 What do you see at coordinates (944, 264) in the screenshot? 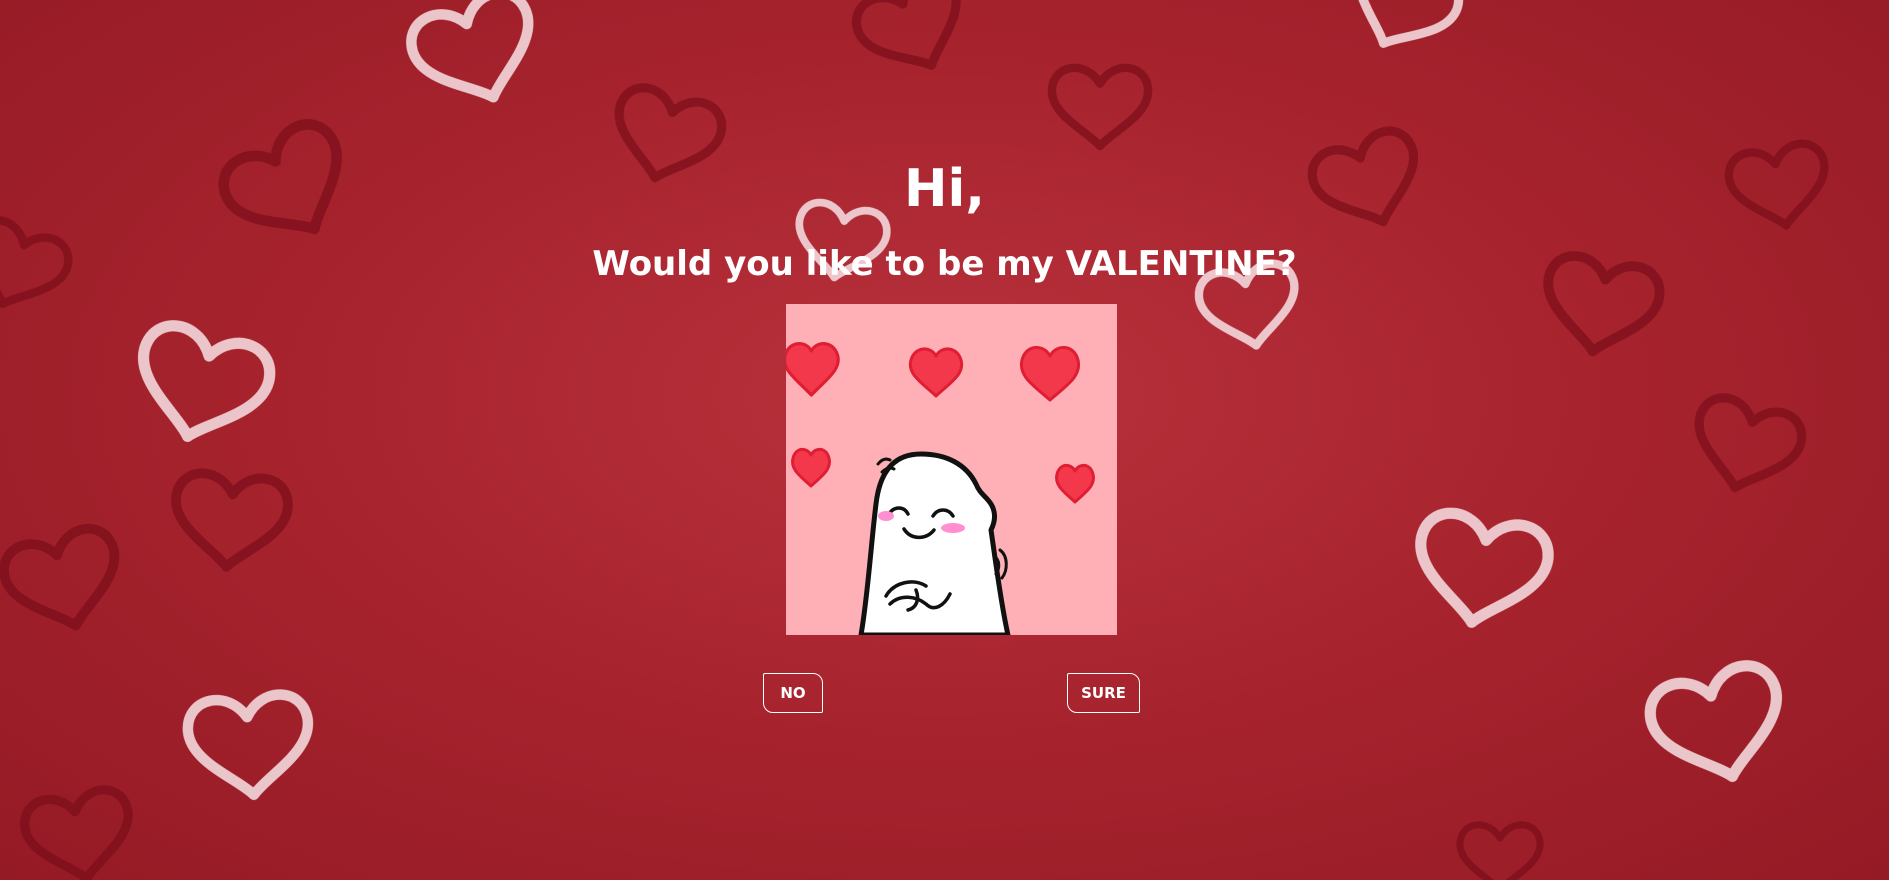
I see `valentine-question: Would you like to be my VALENTINE?` at bounding box center [944, 264].